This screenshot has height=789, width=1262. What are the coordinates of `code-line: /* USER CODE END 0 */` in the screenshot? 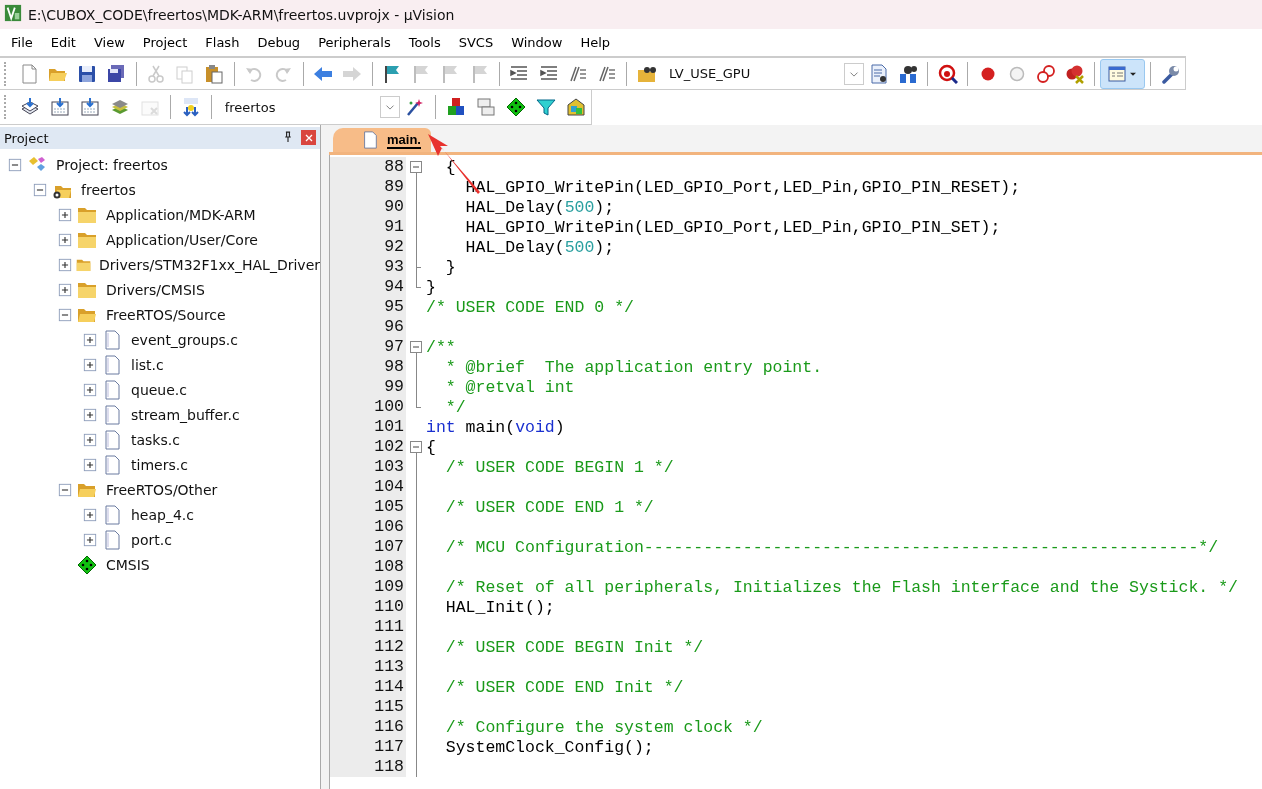 It's located at (530, 307).